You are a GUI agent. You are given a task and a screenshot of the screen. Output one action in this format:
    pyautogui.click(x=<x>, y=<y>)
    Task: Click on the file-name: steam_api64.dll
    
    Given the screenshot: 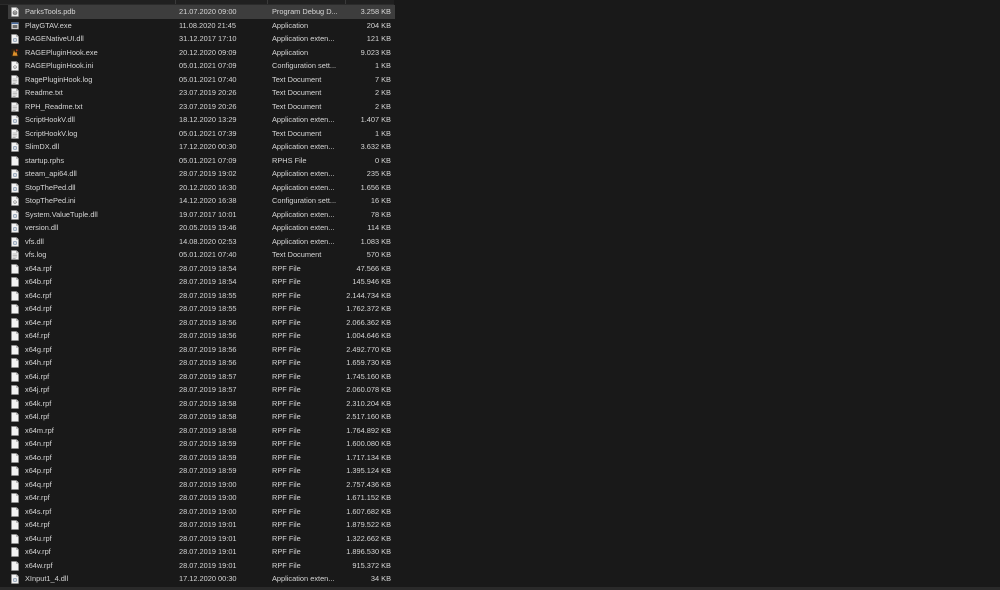 What is the action you would take?
    pyautogui.click(x=51, y=173)
    